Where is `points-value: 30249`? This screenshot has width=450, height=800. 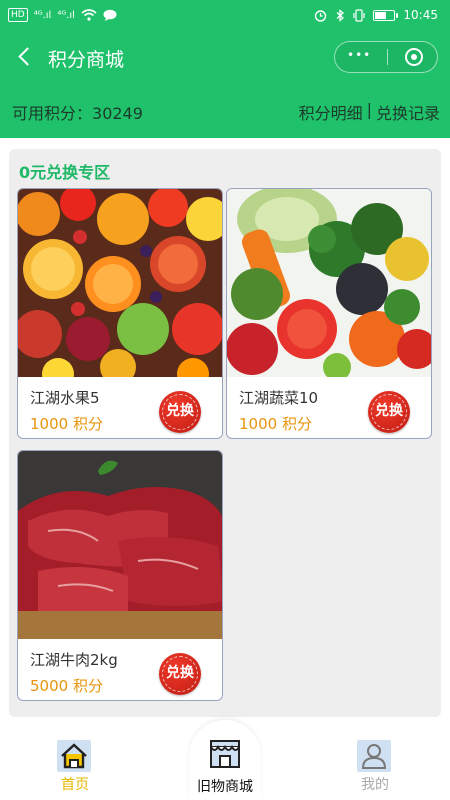
points-value: 30249 is located at coordinates (117, 113).